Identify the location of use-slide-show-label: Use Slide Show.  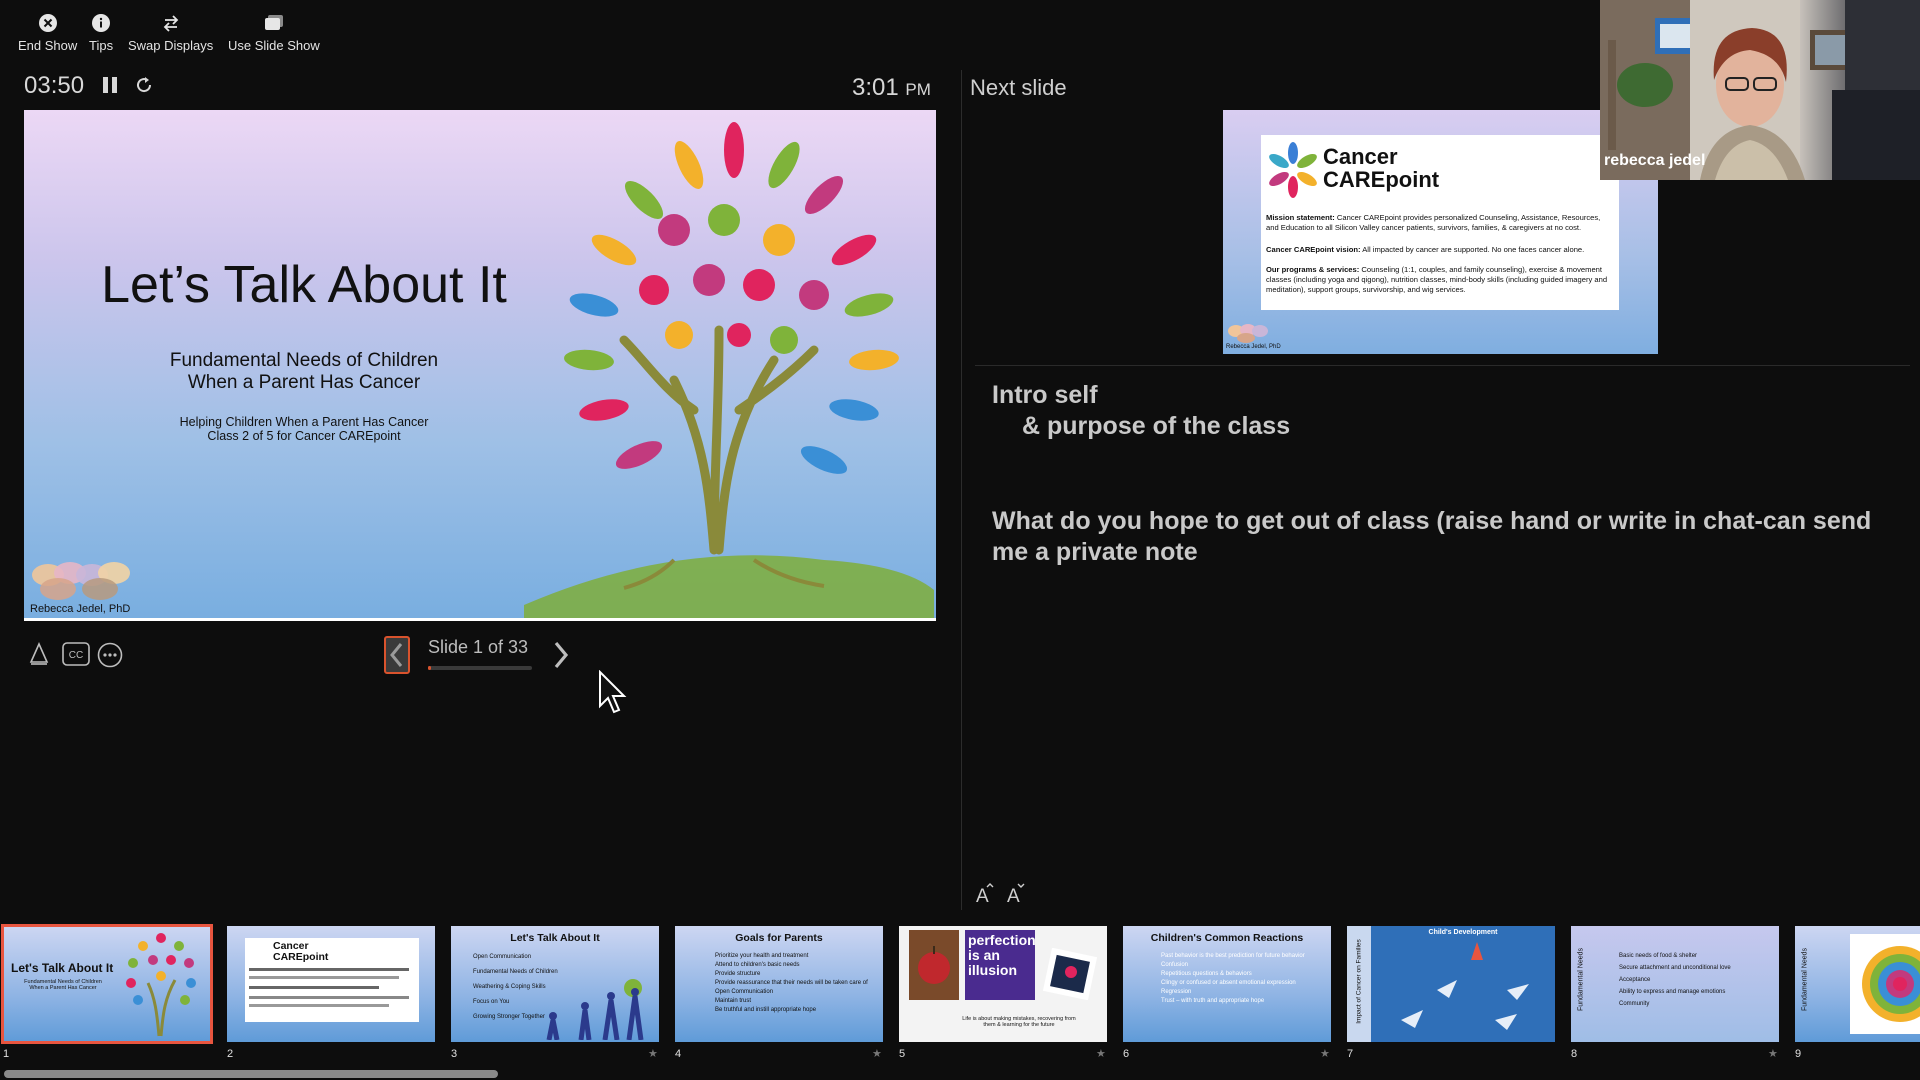
(274, 45).